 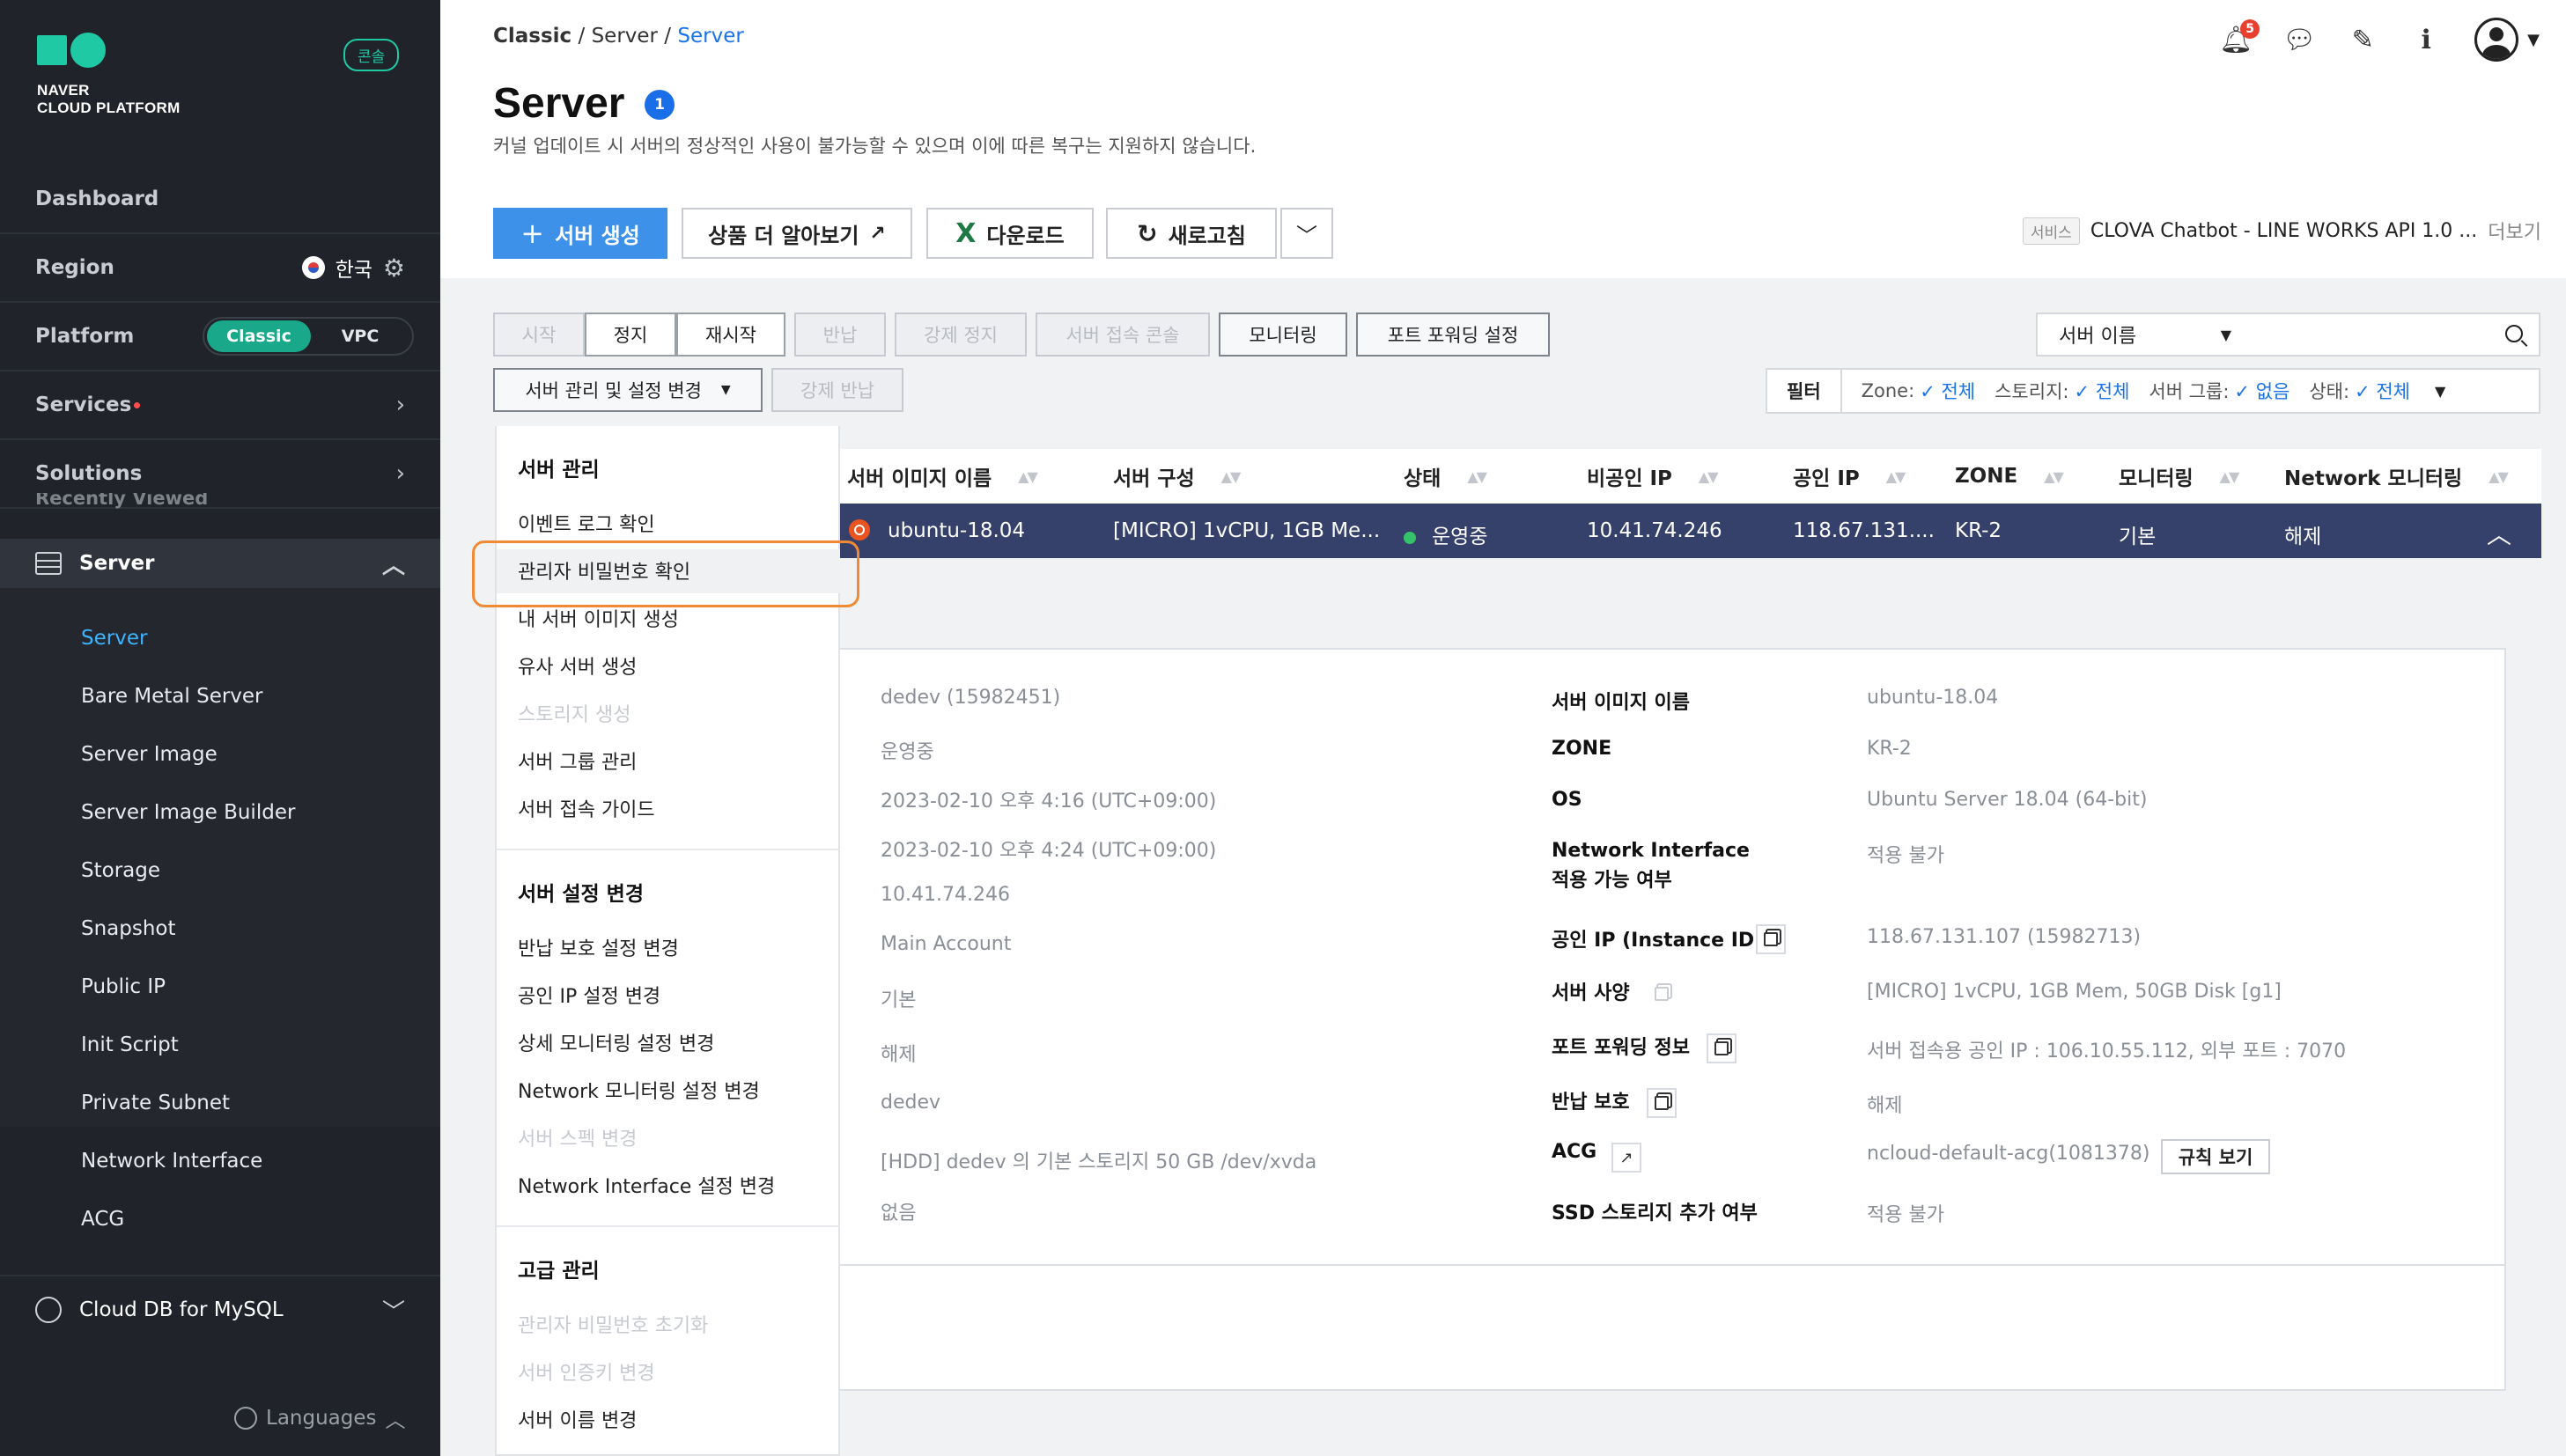 I want to click on force-return-button: 강제 반납, so click(x=837, y=390).